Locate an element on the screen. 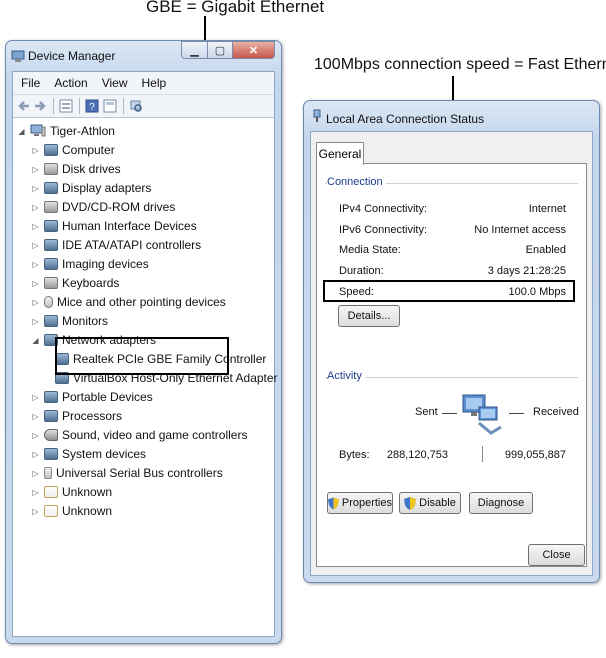 Image resolution: width=606 pixels, height=658 pixels. tree-node-label: Disk drives is located at coordinates (91, 169).